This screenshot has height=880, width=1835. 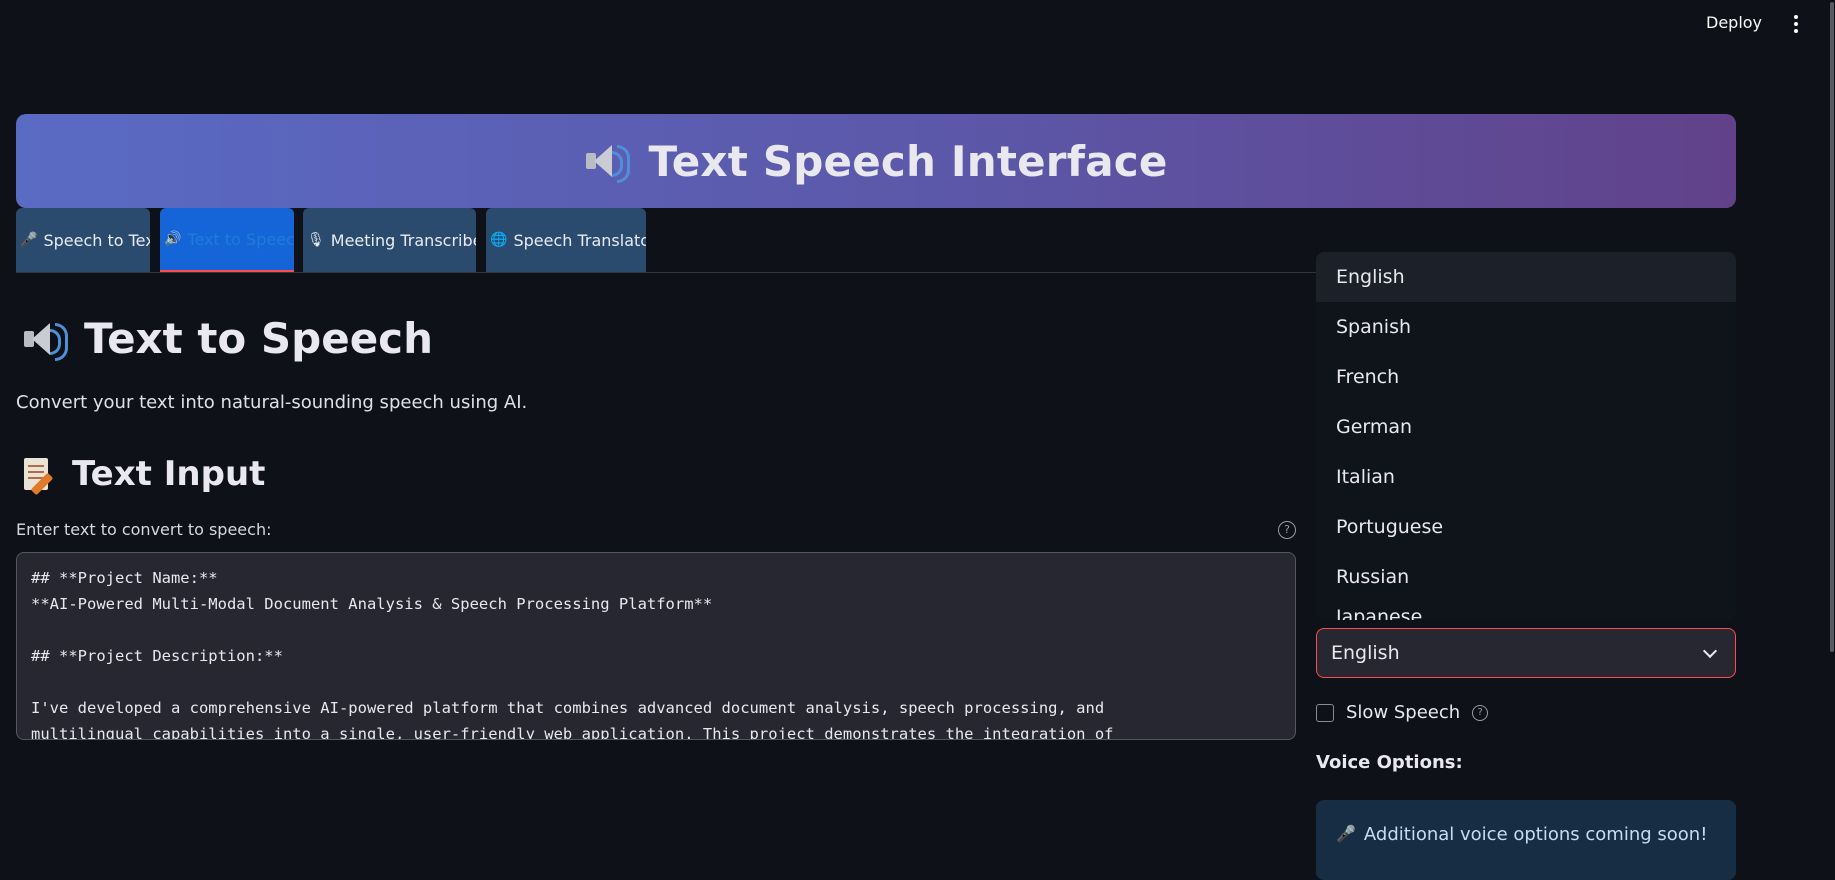 I want to click on tab-speech-translator: 🌐 Speech Translator, so click(x=566, y=240).